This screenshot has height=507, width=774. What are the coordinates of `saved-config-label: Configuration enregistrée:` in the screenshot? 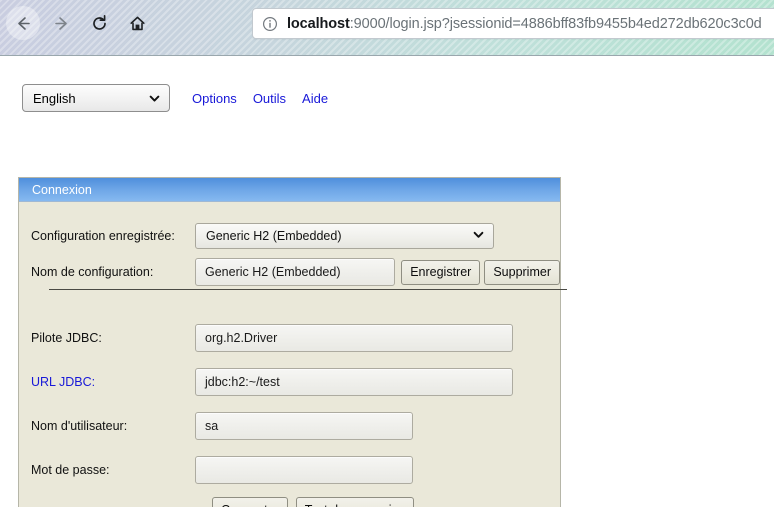 It's located at (103, 236).